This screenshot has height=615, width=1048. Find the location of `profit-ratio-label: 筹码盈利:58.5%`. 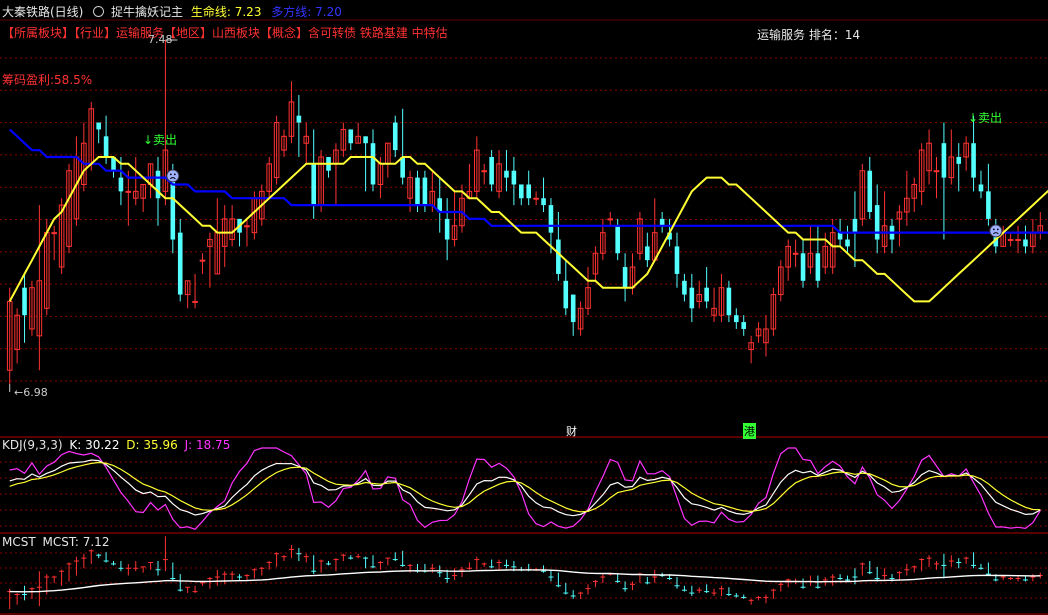

profit-ratio-label: 筹码盈利:58.5% is located at coordinates (47, 80).